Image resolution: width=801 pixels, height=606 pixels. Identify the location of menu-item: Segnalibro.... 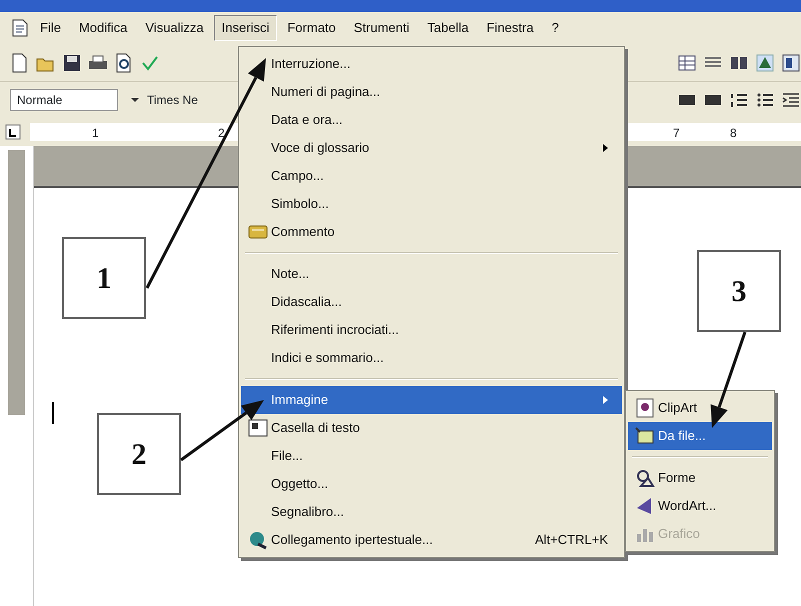
(431, 512).